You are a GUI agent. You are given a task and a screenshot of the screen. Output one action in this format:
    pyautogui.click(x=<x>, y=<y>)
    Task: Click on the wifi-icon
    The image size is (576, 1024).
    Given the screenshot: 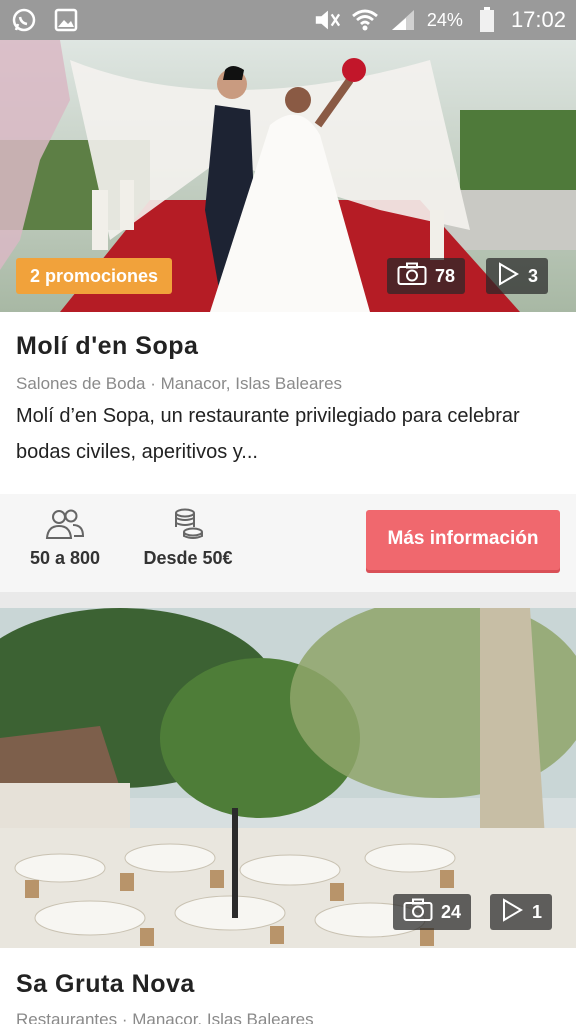 What is the action you would take?
    pyautogui.click(x=365, y=20)
    